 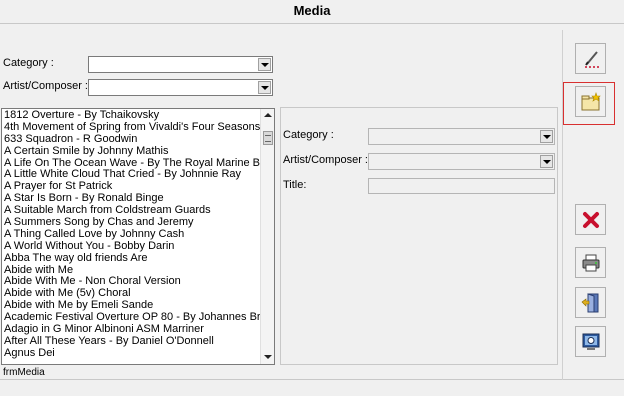 I want to click on list-item: Abide with Me (5v) Choral, so click(x=138, y=293).